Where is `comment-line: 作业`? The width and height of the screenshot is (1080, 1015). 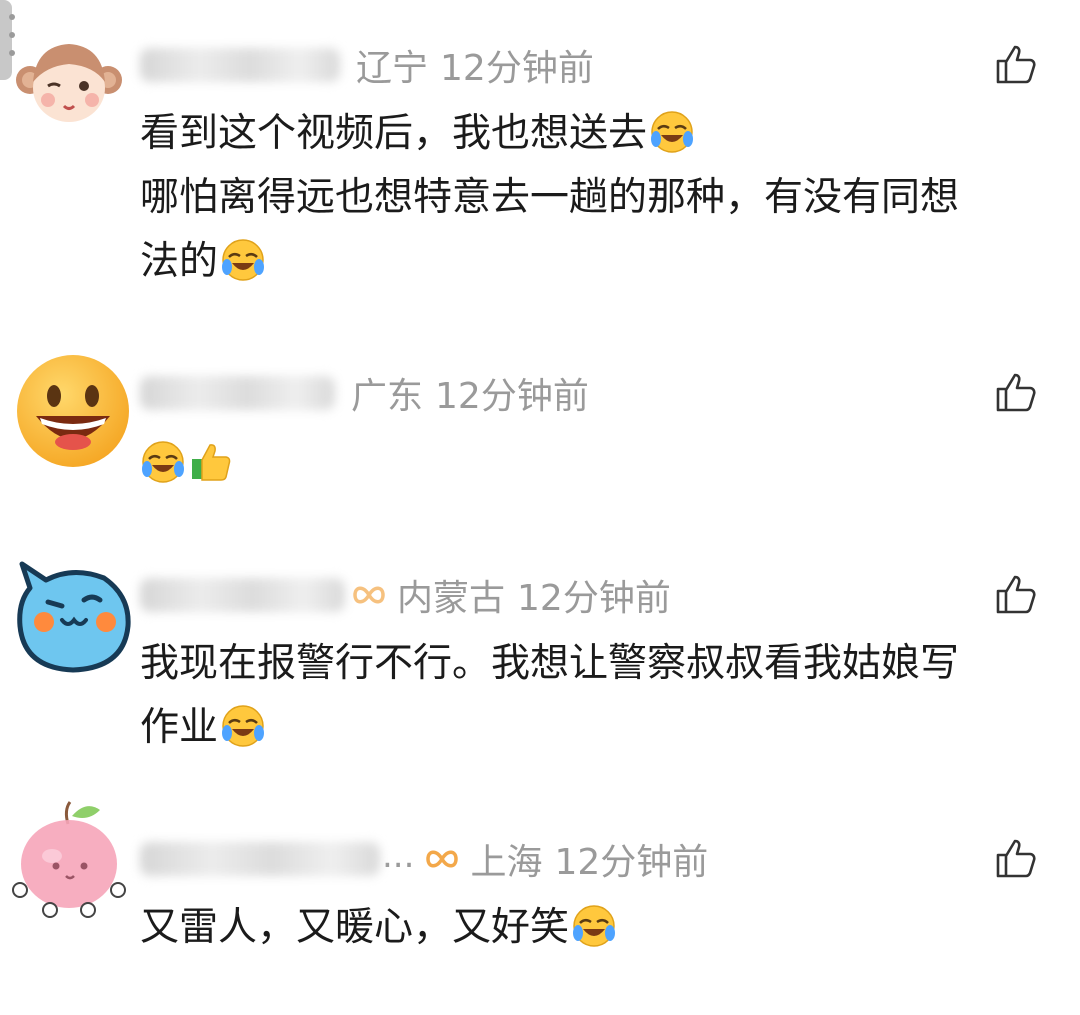
comment-line: 作业 is located at coordinates (179, 727).